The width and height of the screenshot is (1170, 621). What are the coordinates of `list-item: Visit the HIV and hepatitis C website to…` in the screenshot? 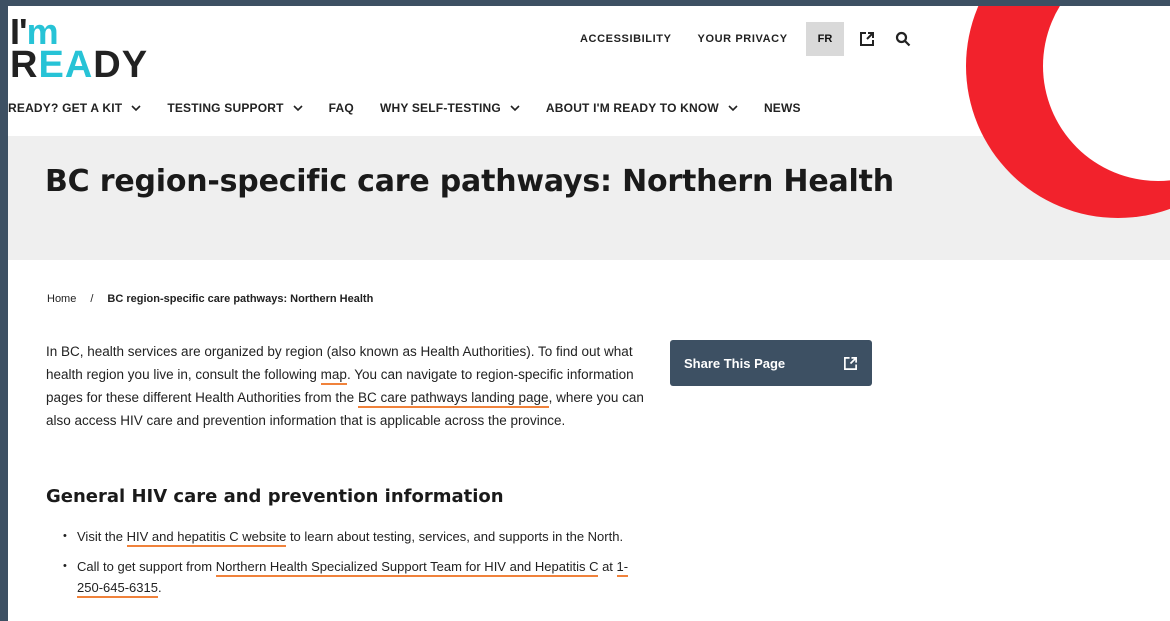 It's located at (346, 536).